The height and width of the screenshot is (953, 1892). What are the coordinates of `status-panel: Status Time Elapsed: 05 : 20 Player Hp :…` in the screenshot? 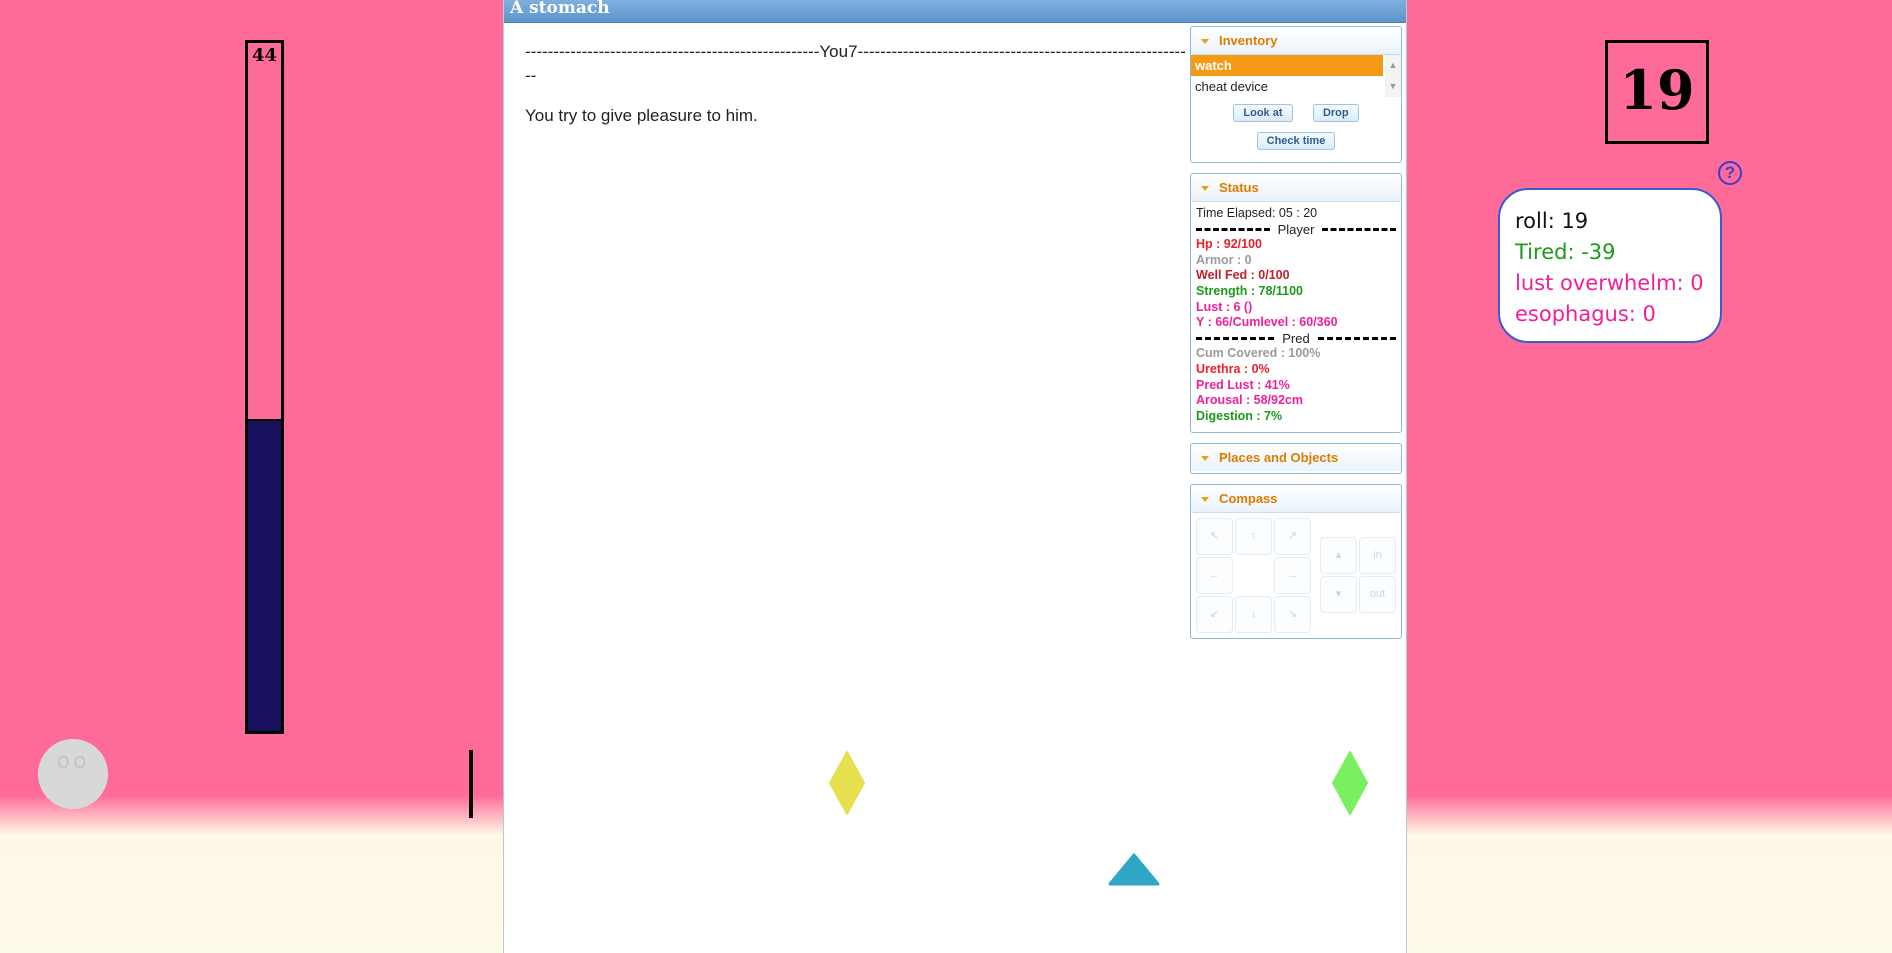 It's located at (1296, 303).